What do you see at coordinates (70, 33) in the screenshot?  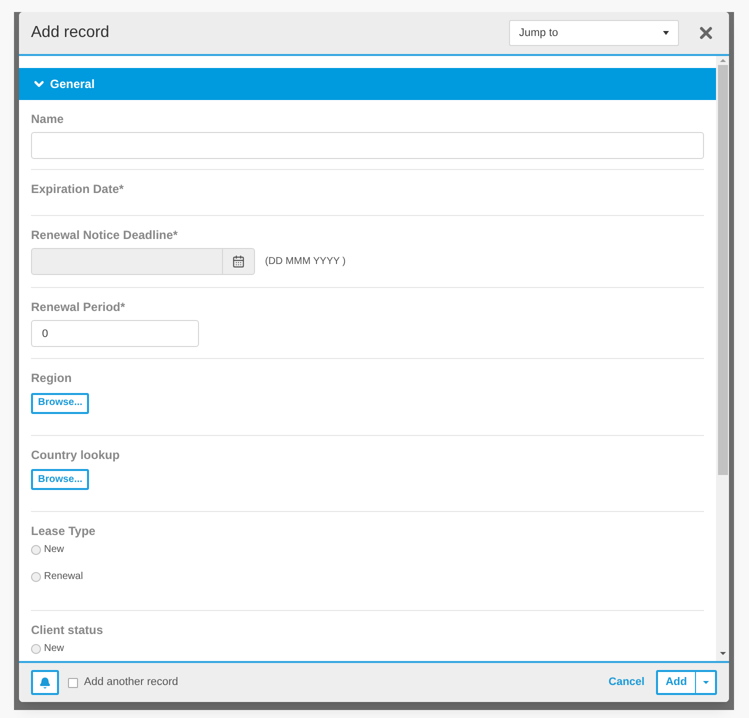 I see `dialog-title: Add record` at bounding box center [70, 33].